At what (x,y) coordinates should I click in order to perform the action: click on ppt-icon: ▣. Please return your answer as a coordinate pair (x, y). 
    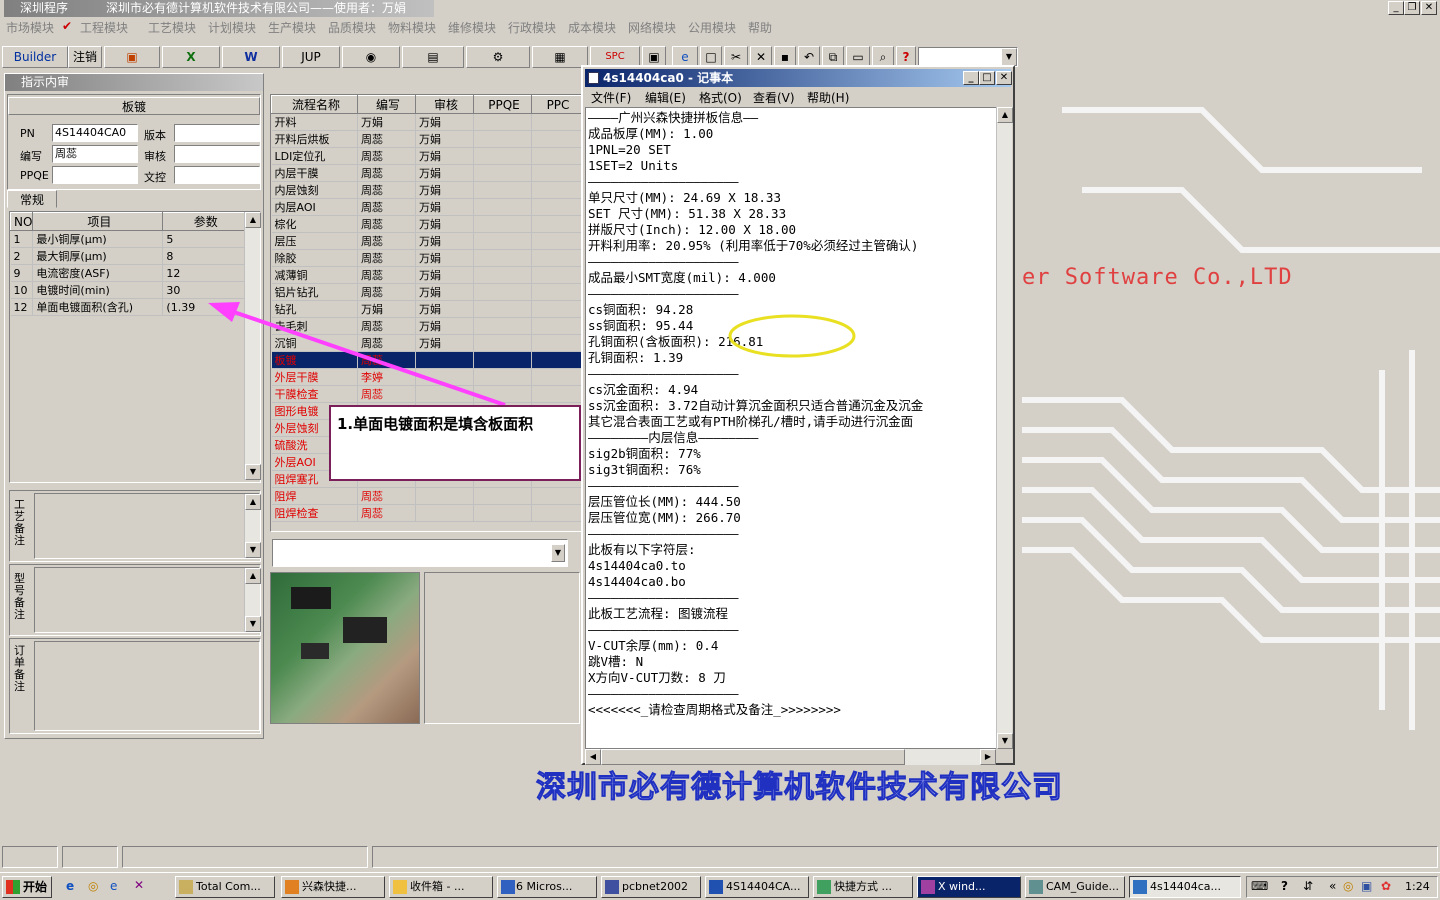
    Looking at the image, I should click on (132, 57).